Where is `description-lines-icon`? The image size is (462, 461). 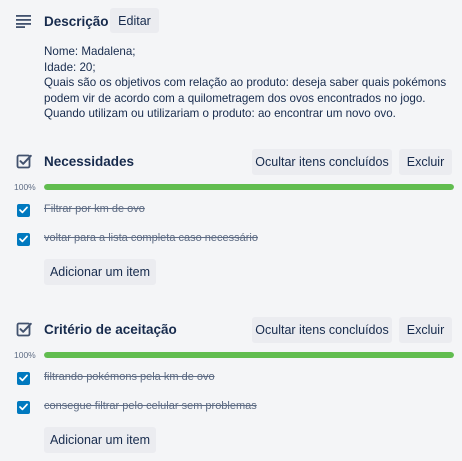 description-lines-icon is located at coordinates (23, 21).